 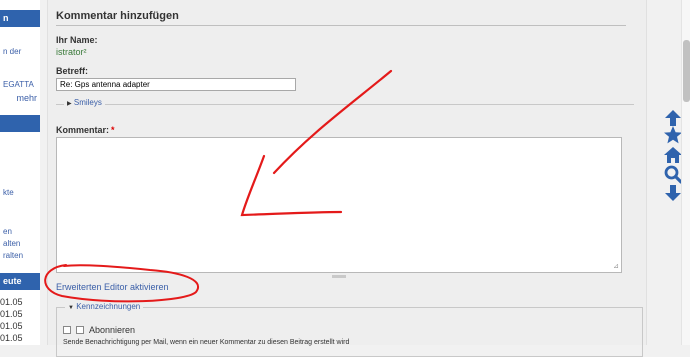 What do you see at coordinates (113, 130) in the screenshot?
I see `required-marker: *` at bounding box center [113, 130].